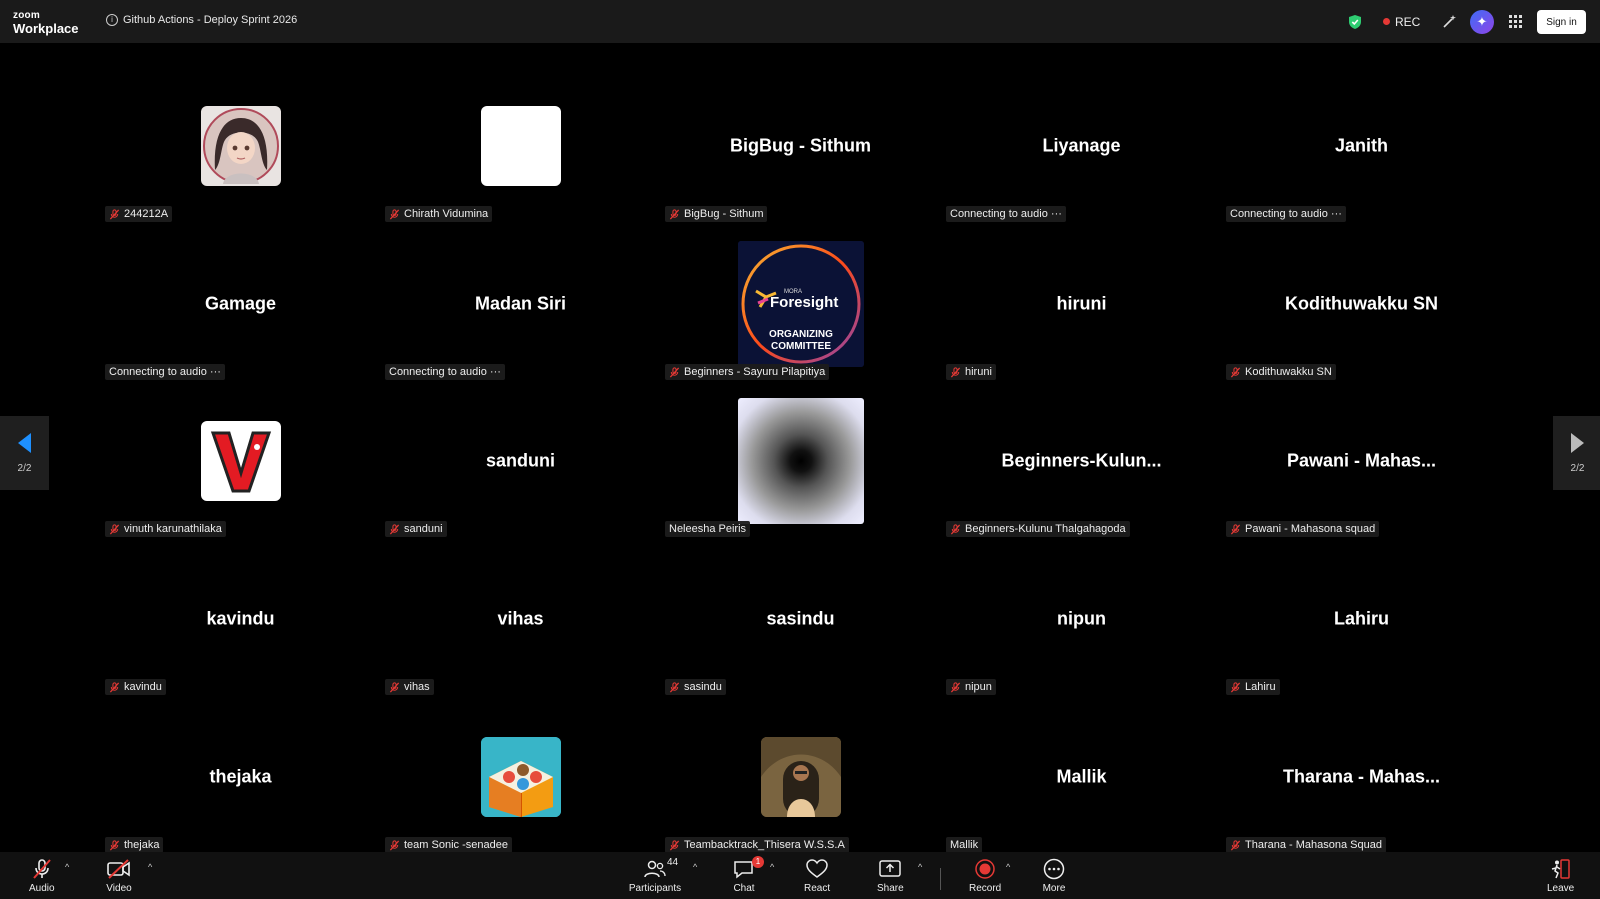 This screenshot has width=1600, height=899. Describe the element at coordinates (520, 618) in the screenshot. I see `participant-display-name: vihas` at that location.